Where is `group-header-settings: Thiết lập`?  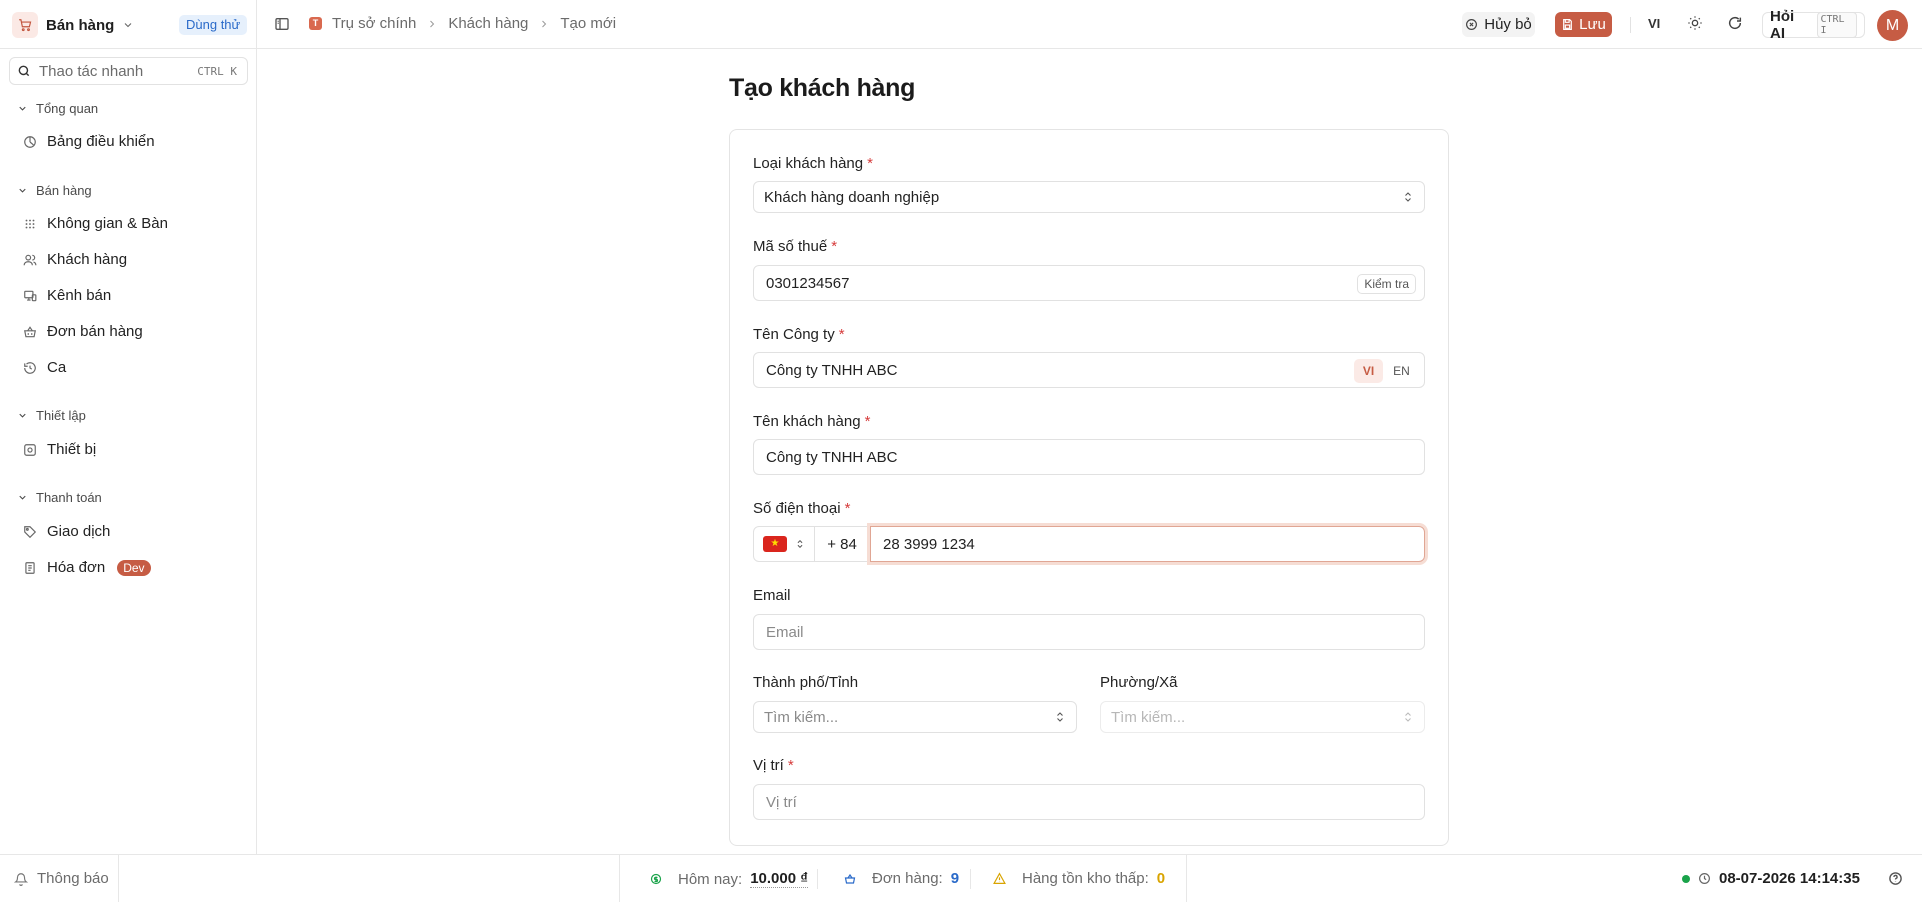
group-header-settings: Thiết lập is located at coordinates (51, 415).